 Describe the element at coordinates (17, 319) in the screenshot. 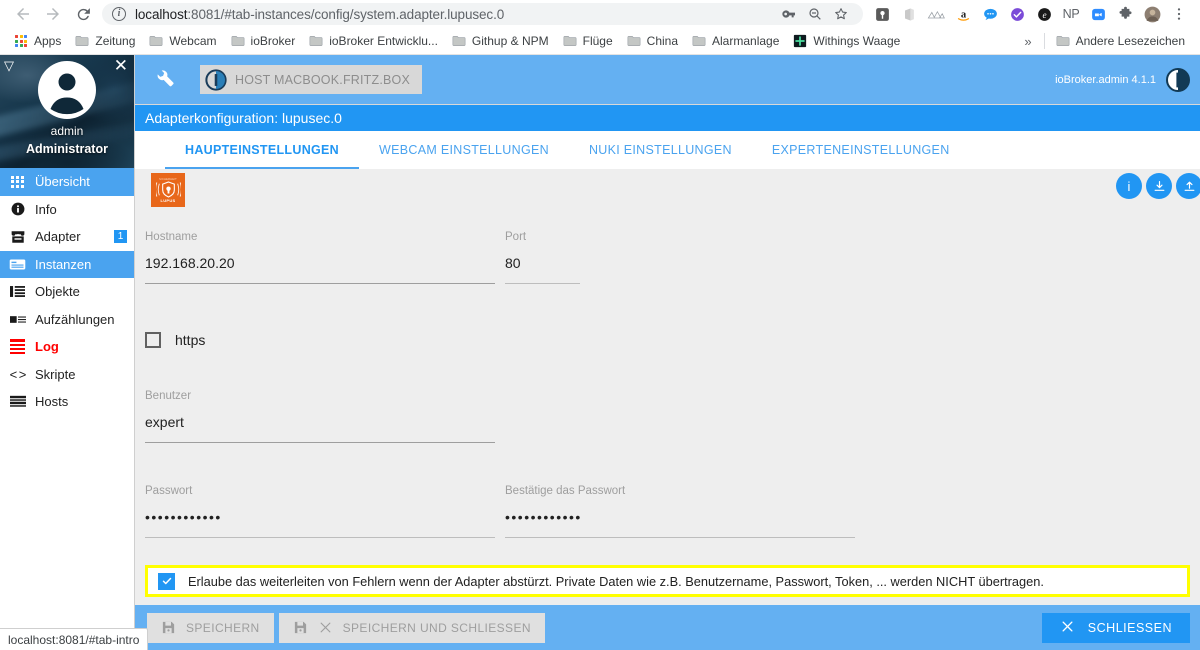

I see `enum-icon` at that location.